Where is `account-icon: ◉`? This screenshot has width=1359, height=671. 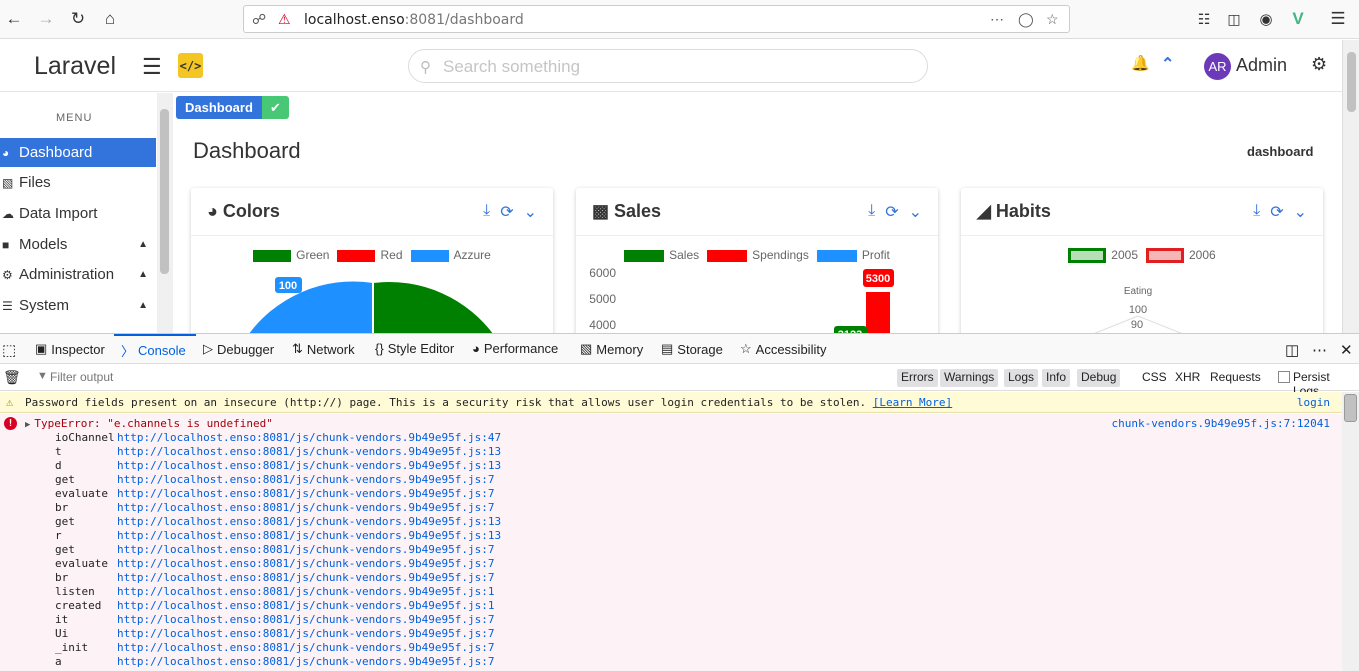 account-icon: ◉ is located at coordinates (1266, 19).